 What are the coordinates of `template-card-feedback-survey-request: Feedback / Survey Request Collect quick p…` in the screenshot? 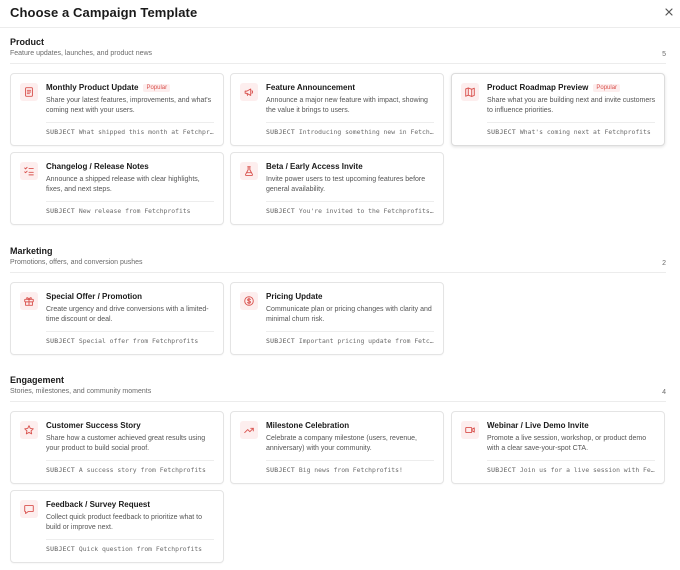 It's located at (117, 526).